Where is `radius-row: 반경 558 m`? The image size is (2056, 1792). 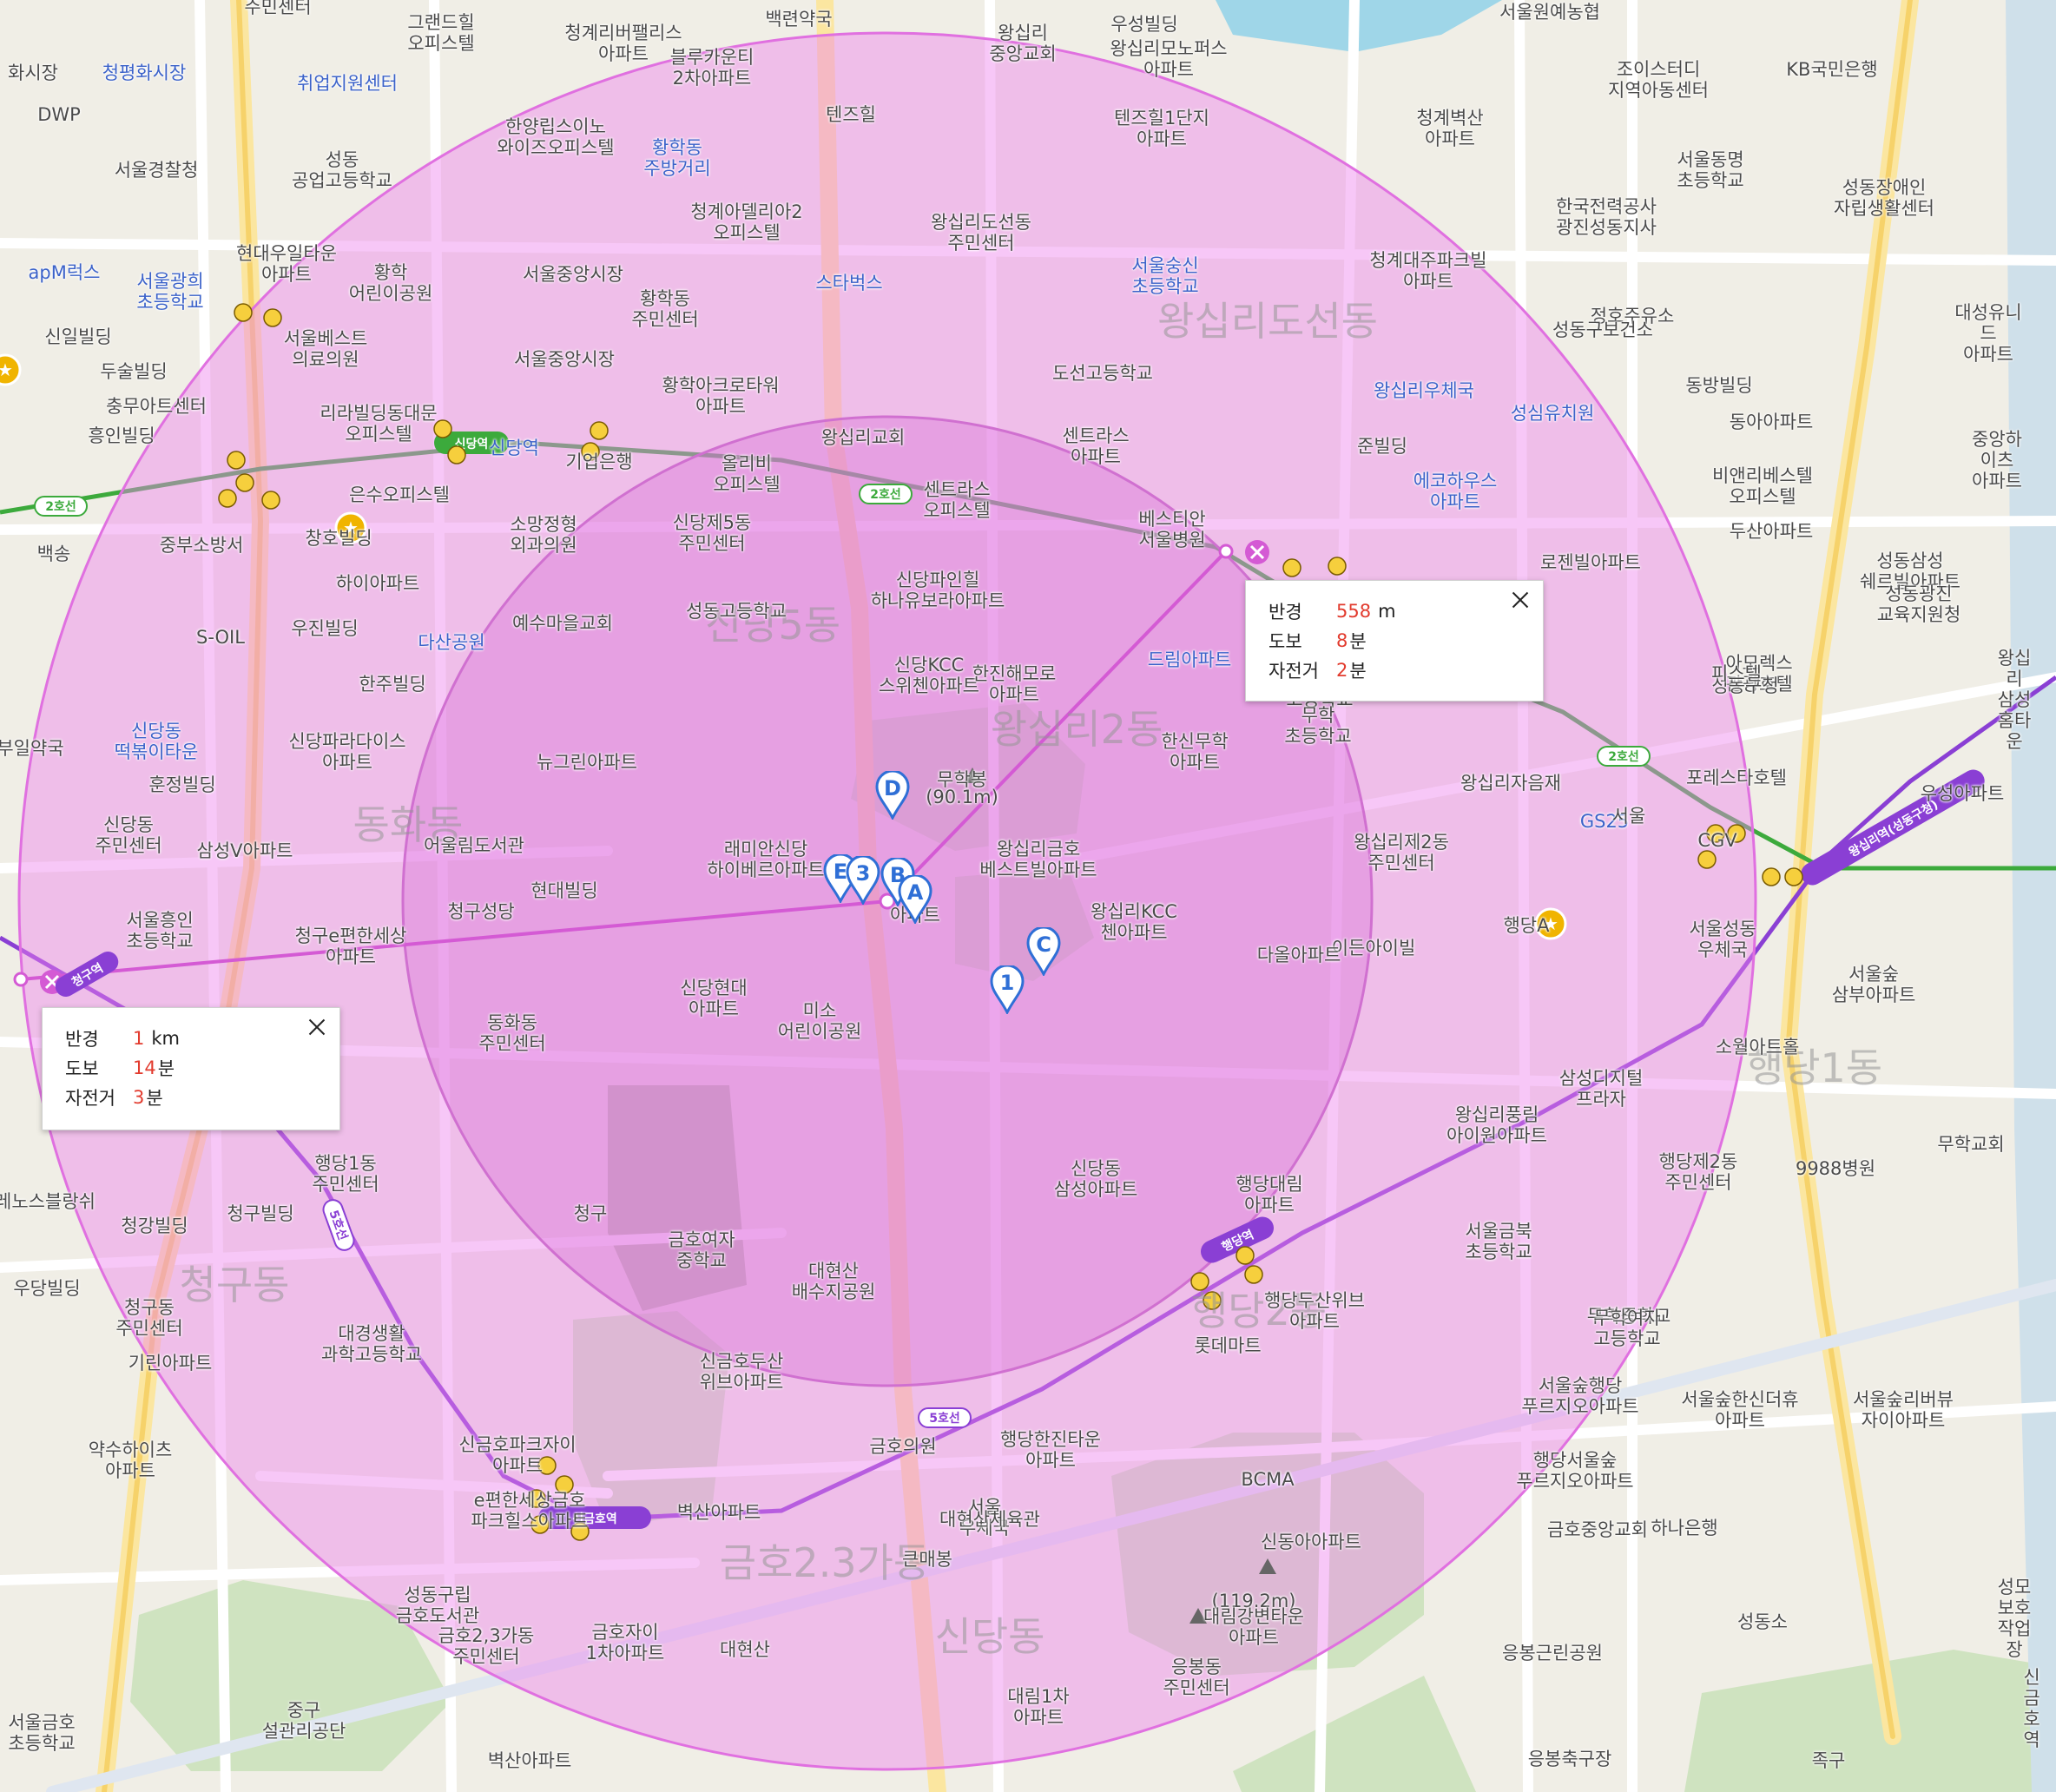 radius-row: 반경 558 m is located at coordinates (1394, 611).